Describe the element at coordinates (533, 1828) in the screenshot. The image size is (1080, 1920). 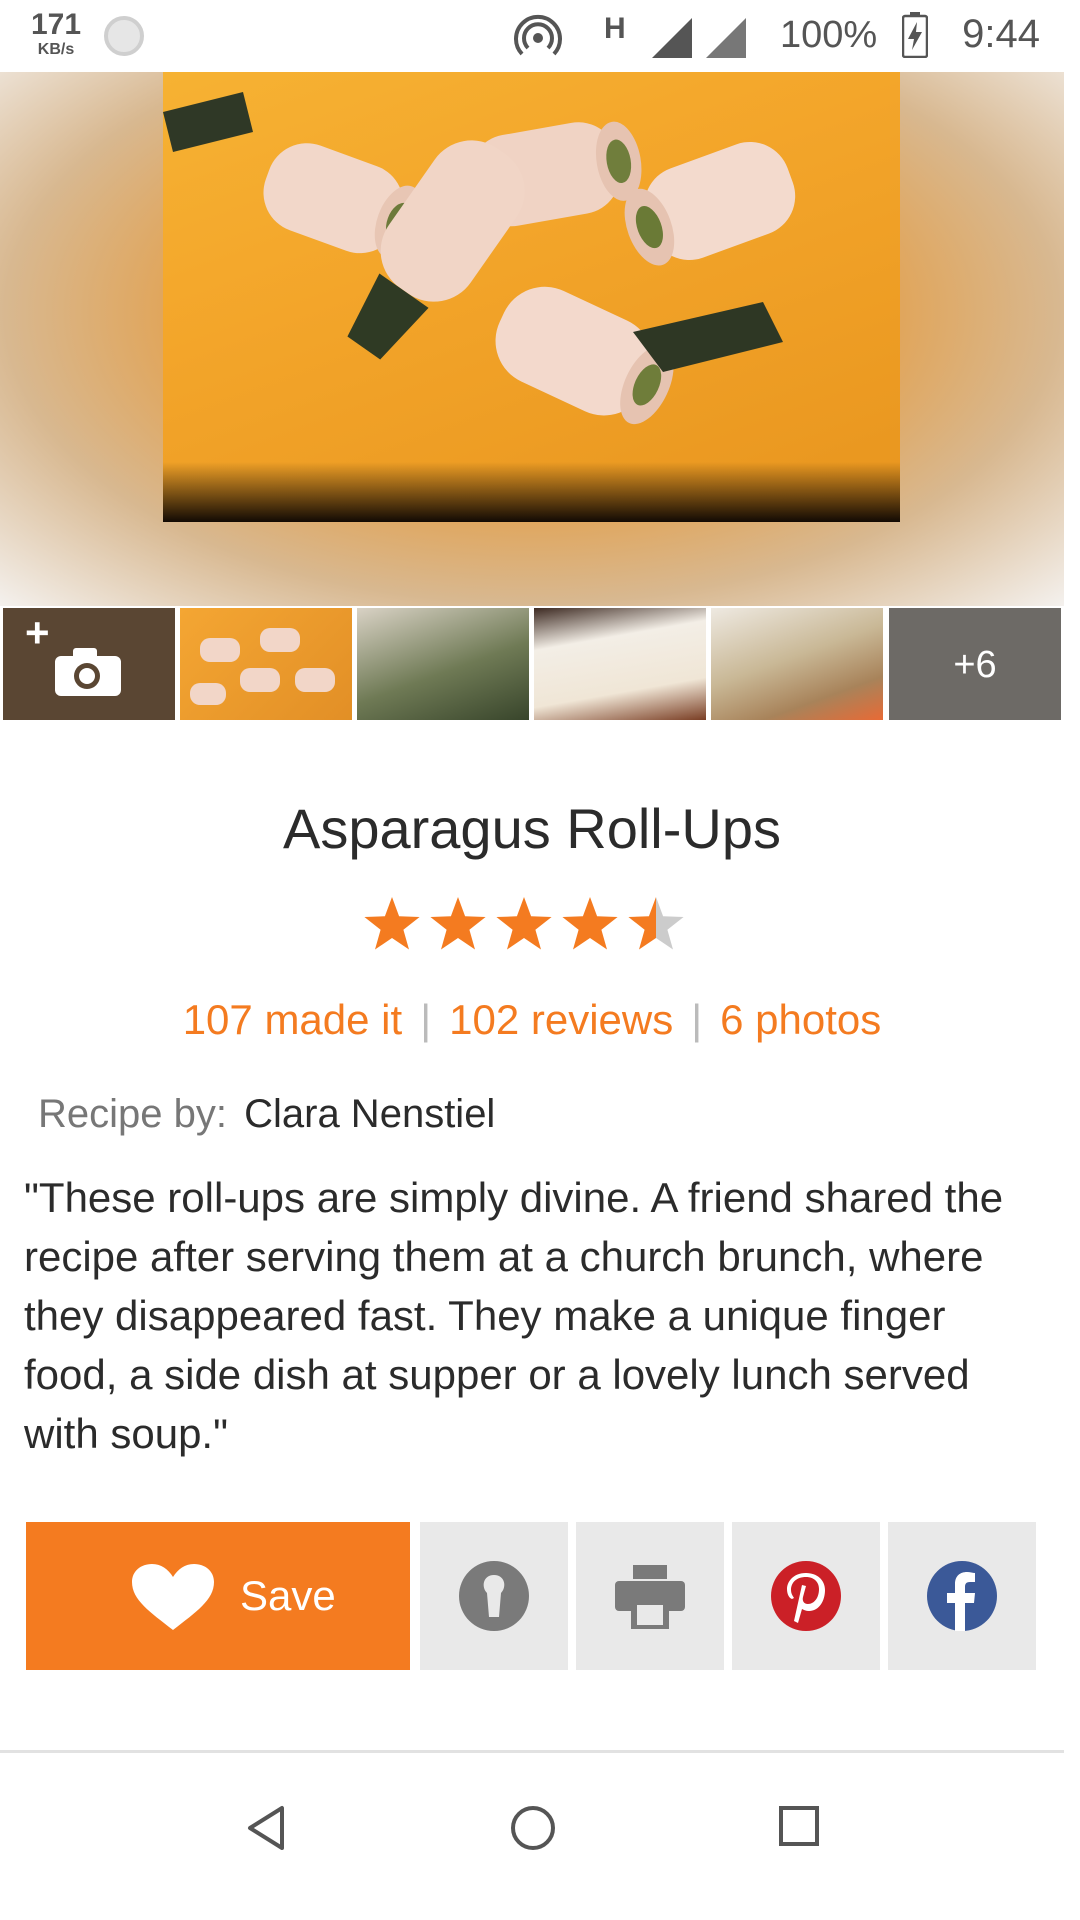
I see `home-icon` at that location.